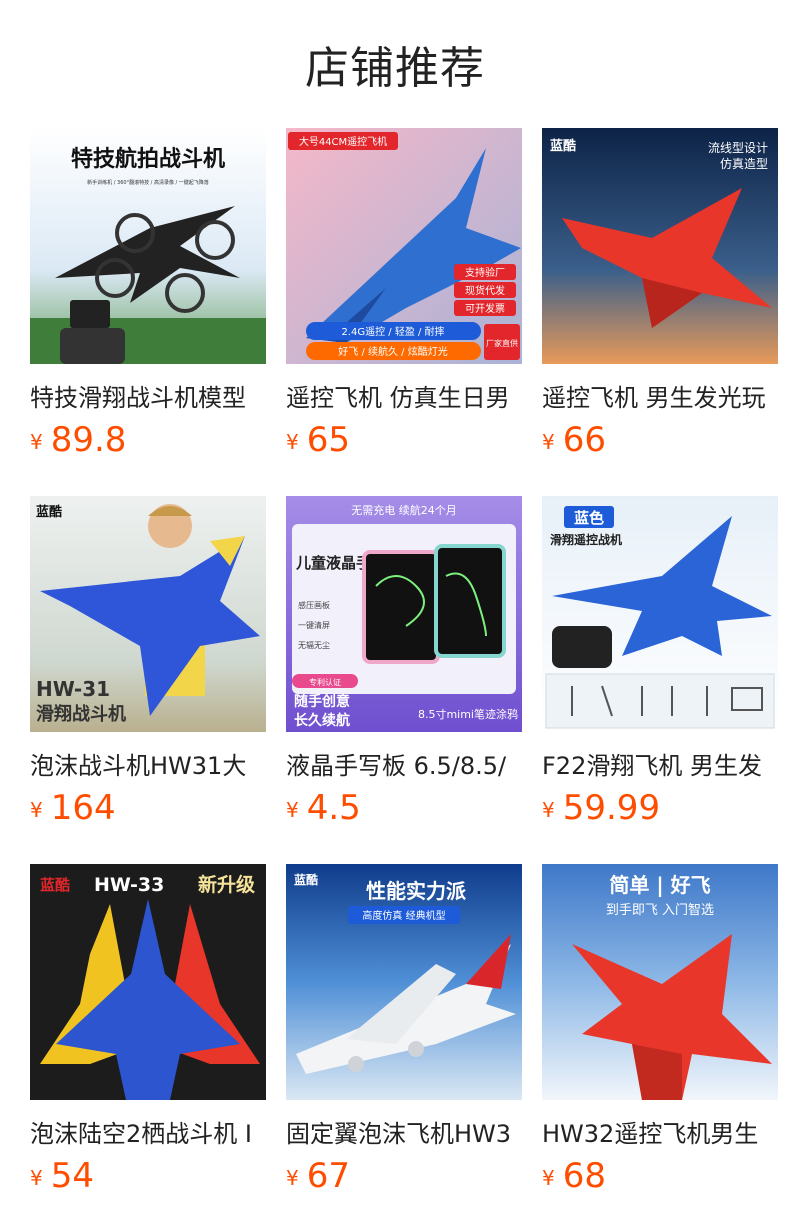 The width and height of the screenshot is (790, 1232). Describe the element at coordinates (659, 885) in the screenshot. I see `thumb-headline: 简单 | 好飞` at that location.